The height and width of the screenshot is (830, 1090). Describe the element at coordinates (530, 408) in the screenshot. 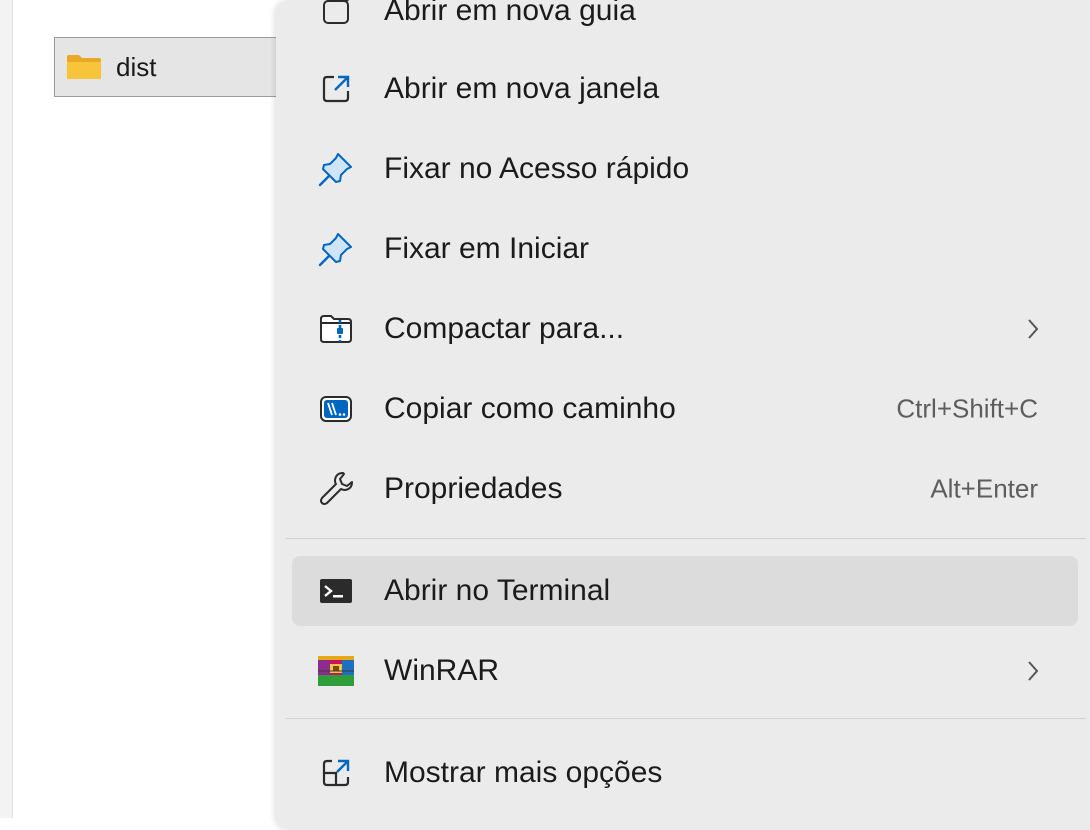

I see `menu-item-label: Copiar como caminho` at that location.